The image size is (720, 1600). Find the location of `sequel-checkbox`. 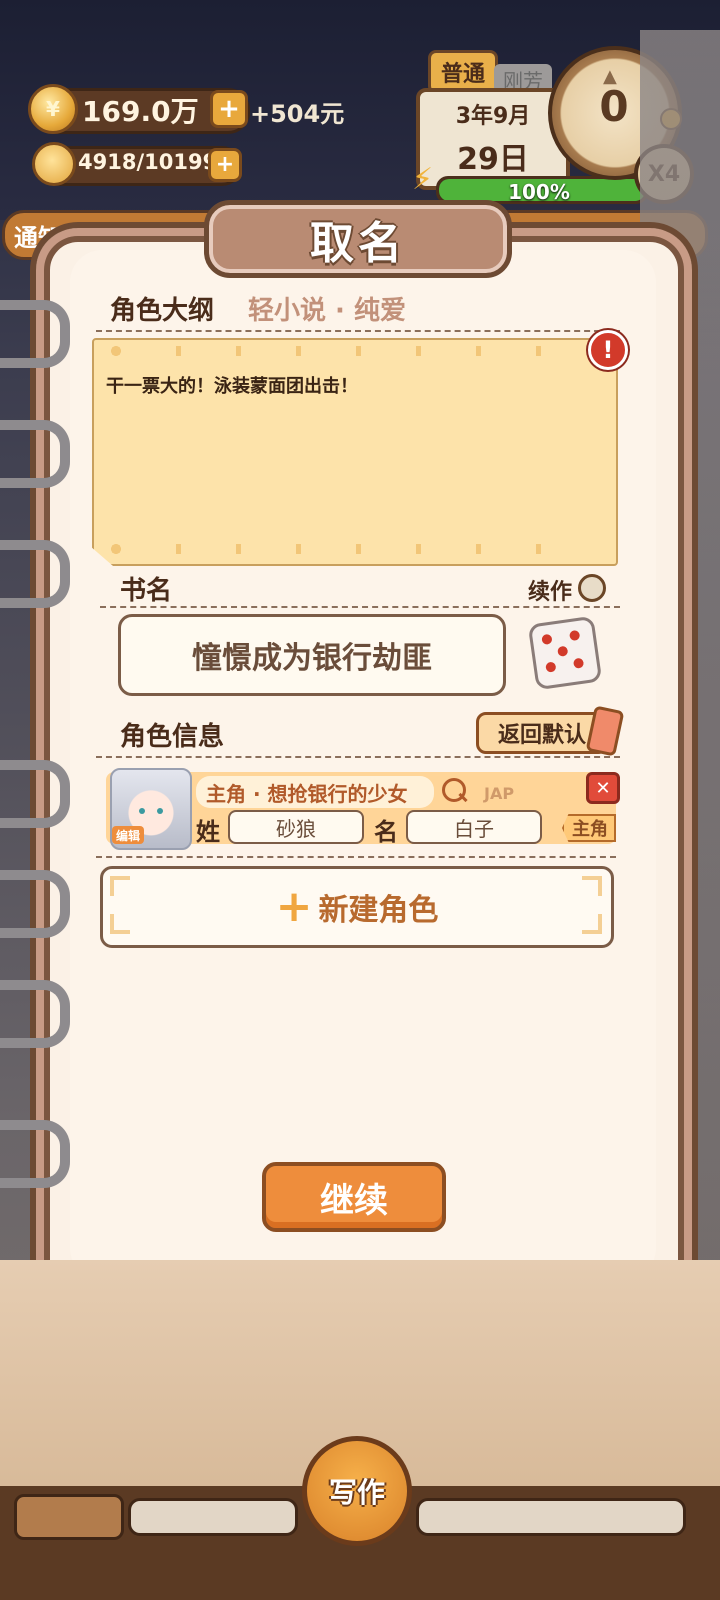

sequel-checkbox is located at coordinates (592, 588).